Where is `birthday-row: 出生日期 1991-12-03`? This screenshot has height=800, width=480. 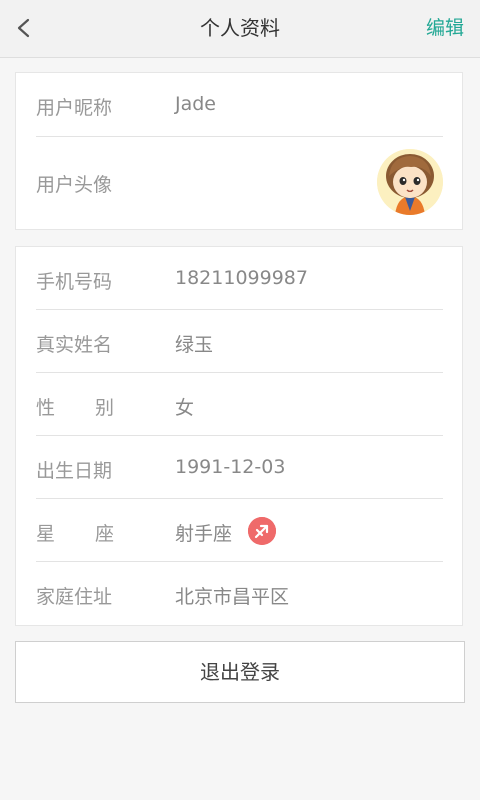
birthday-row: 出生日期 1991-12-03 is located at coordinates (239, 467).